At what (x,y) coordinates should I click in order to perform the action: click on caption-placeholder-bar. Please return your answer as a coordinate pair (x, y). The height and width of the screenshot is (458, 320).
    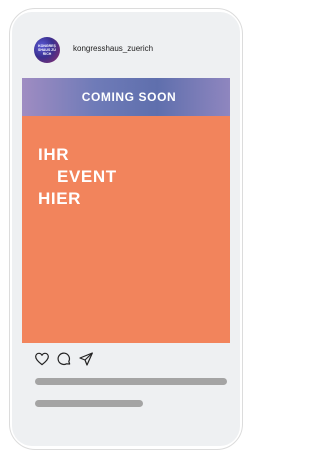
    Looking at the image, I should click on (131, 381).